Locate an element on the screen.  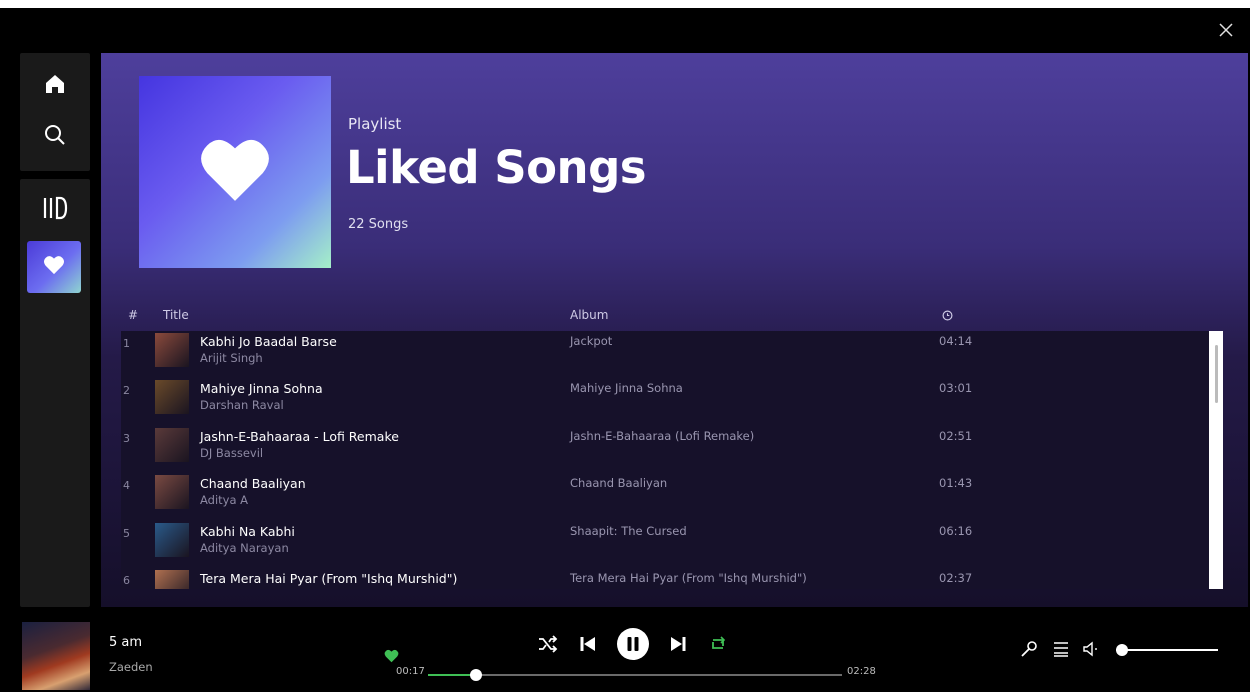
track-duration: 02:37 is located at coordinates (956, 578).